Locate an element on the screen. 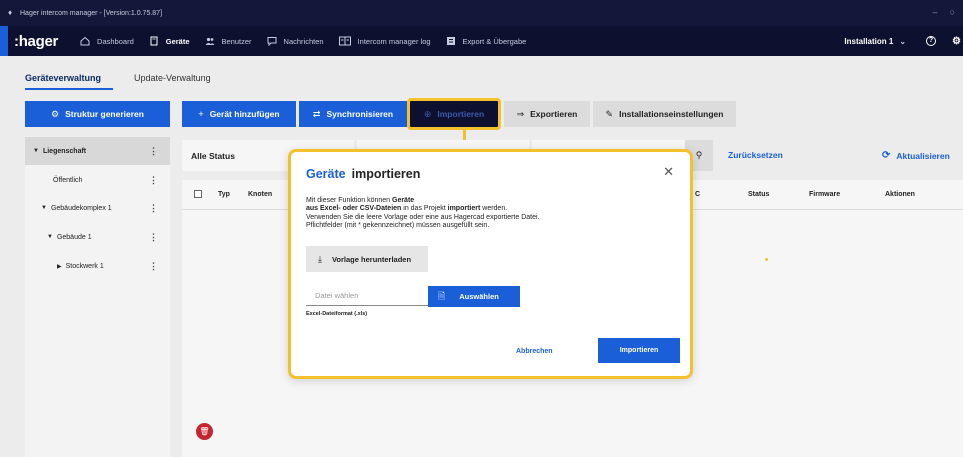  nav-item-label: Dashboard is located at coordinates (115, 41).